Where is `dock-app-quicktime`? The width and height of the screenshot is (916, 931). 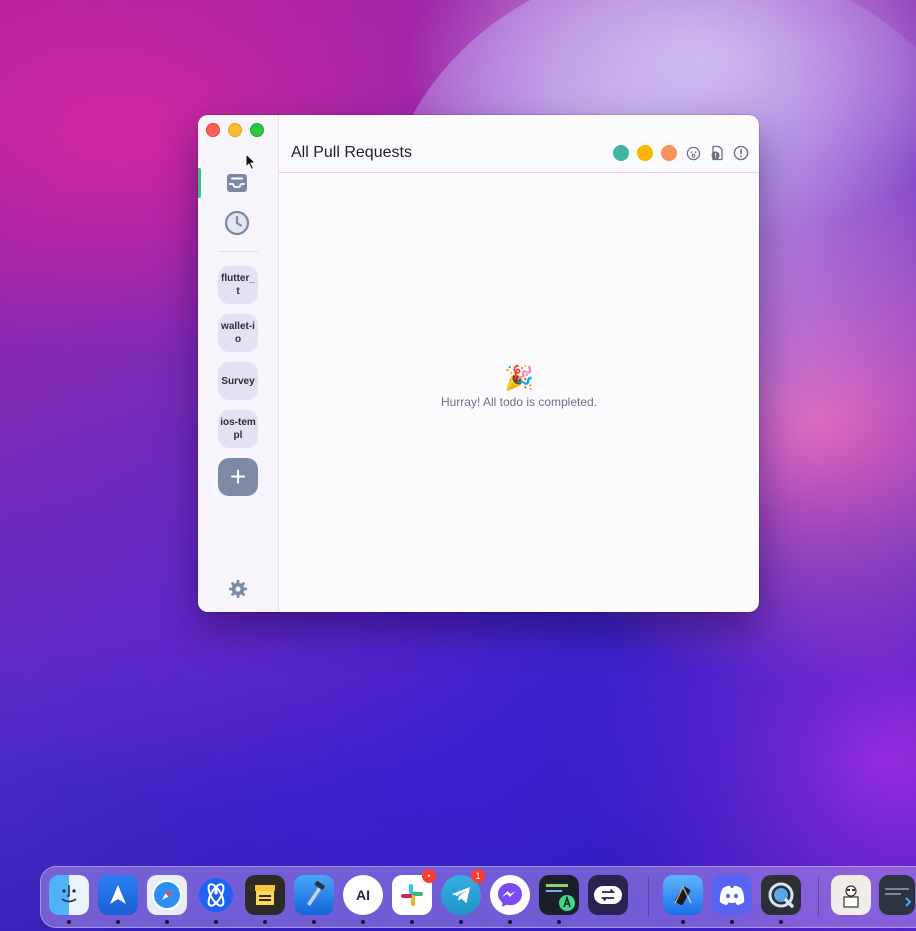
dock-app-quicktime is located at coordinates (781, 899).